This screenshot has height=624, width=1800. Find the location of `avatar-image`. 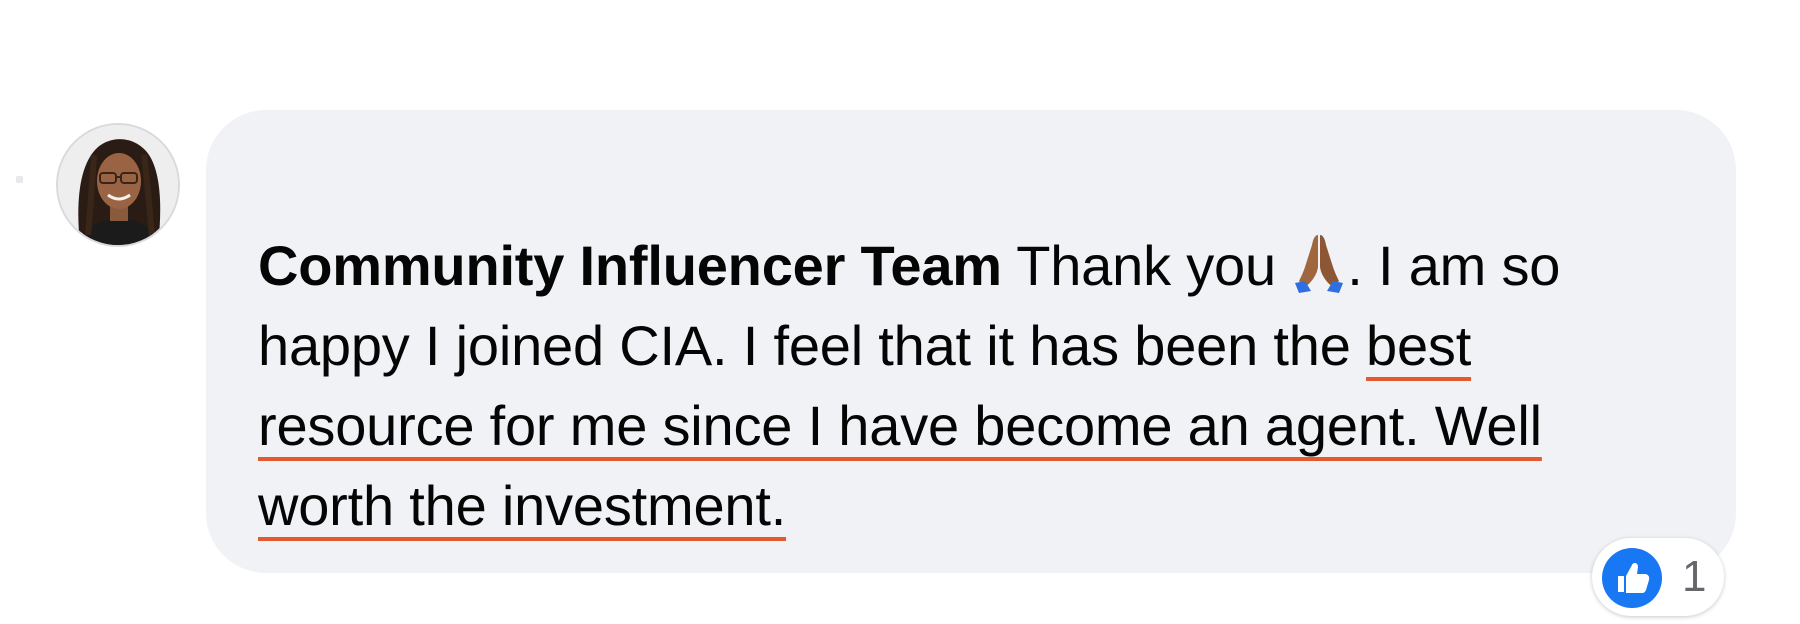

avatar-image is located at coordinates (118, 185).